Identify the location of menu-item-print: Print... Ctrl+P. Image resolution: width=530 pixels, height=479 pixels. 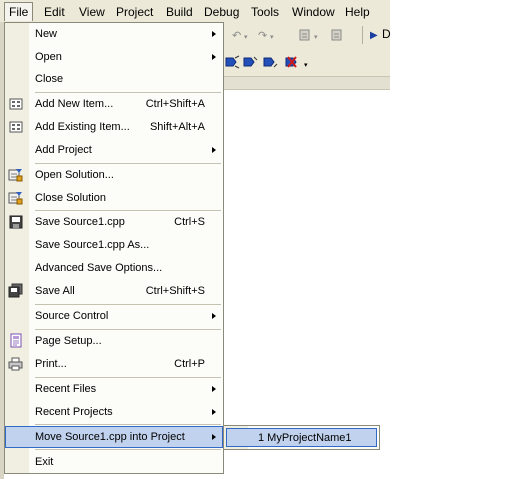
(114, 364).